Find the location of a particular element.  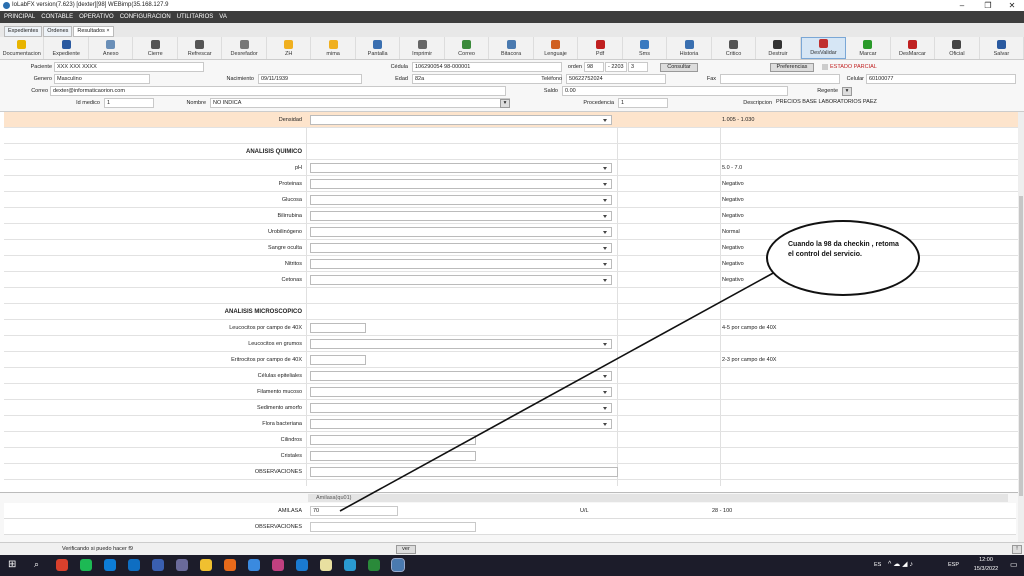

toolbar-oficial-button: Oficial is located at coordinates (957, 48).